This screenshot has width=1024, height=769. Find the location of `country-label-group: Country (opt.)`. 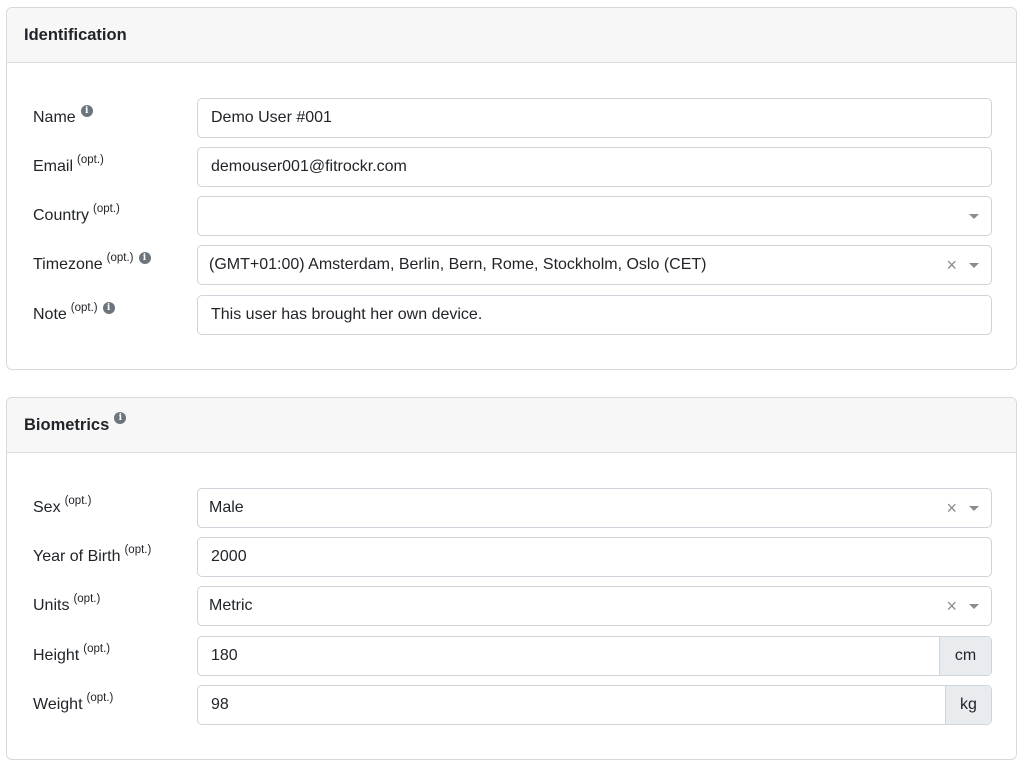

country-label-group: Country (opt.) is located at coordinates (76, 216).